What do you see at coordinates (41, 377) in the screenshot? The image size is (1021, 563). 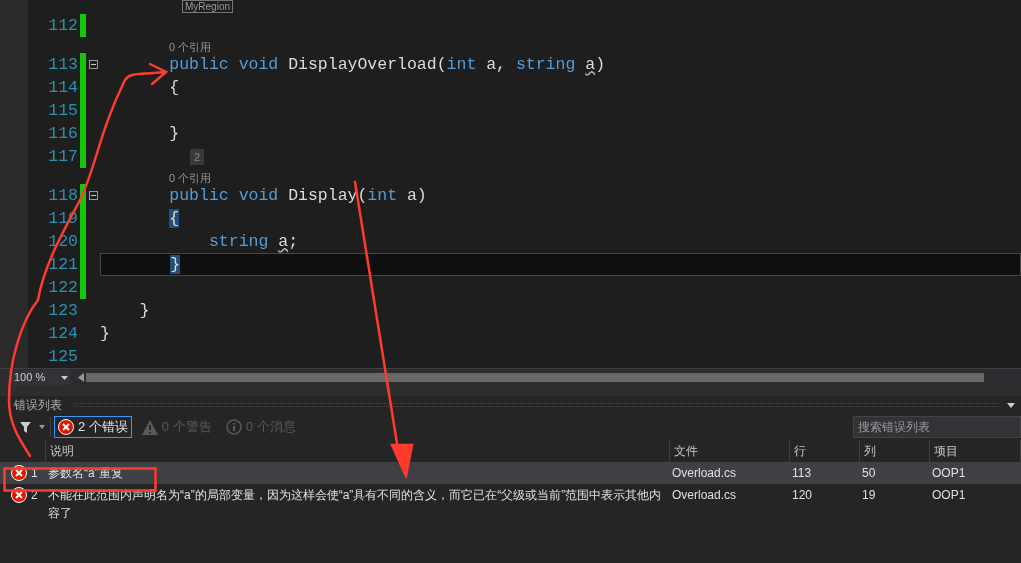 I see `zoom-dropdown: 100 %` at bounding box center [41, 377].